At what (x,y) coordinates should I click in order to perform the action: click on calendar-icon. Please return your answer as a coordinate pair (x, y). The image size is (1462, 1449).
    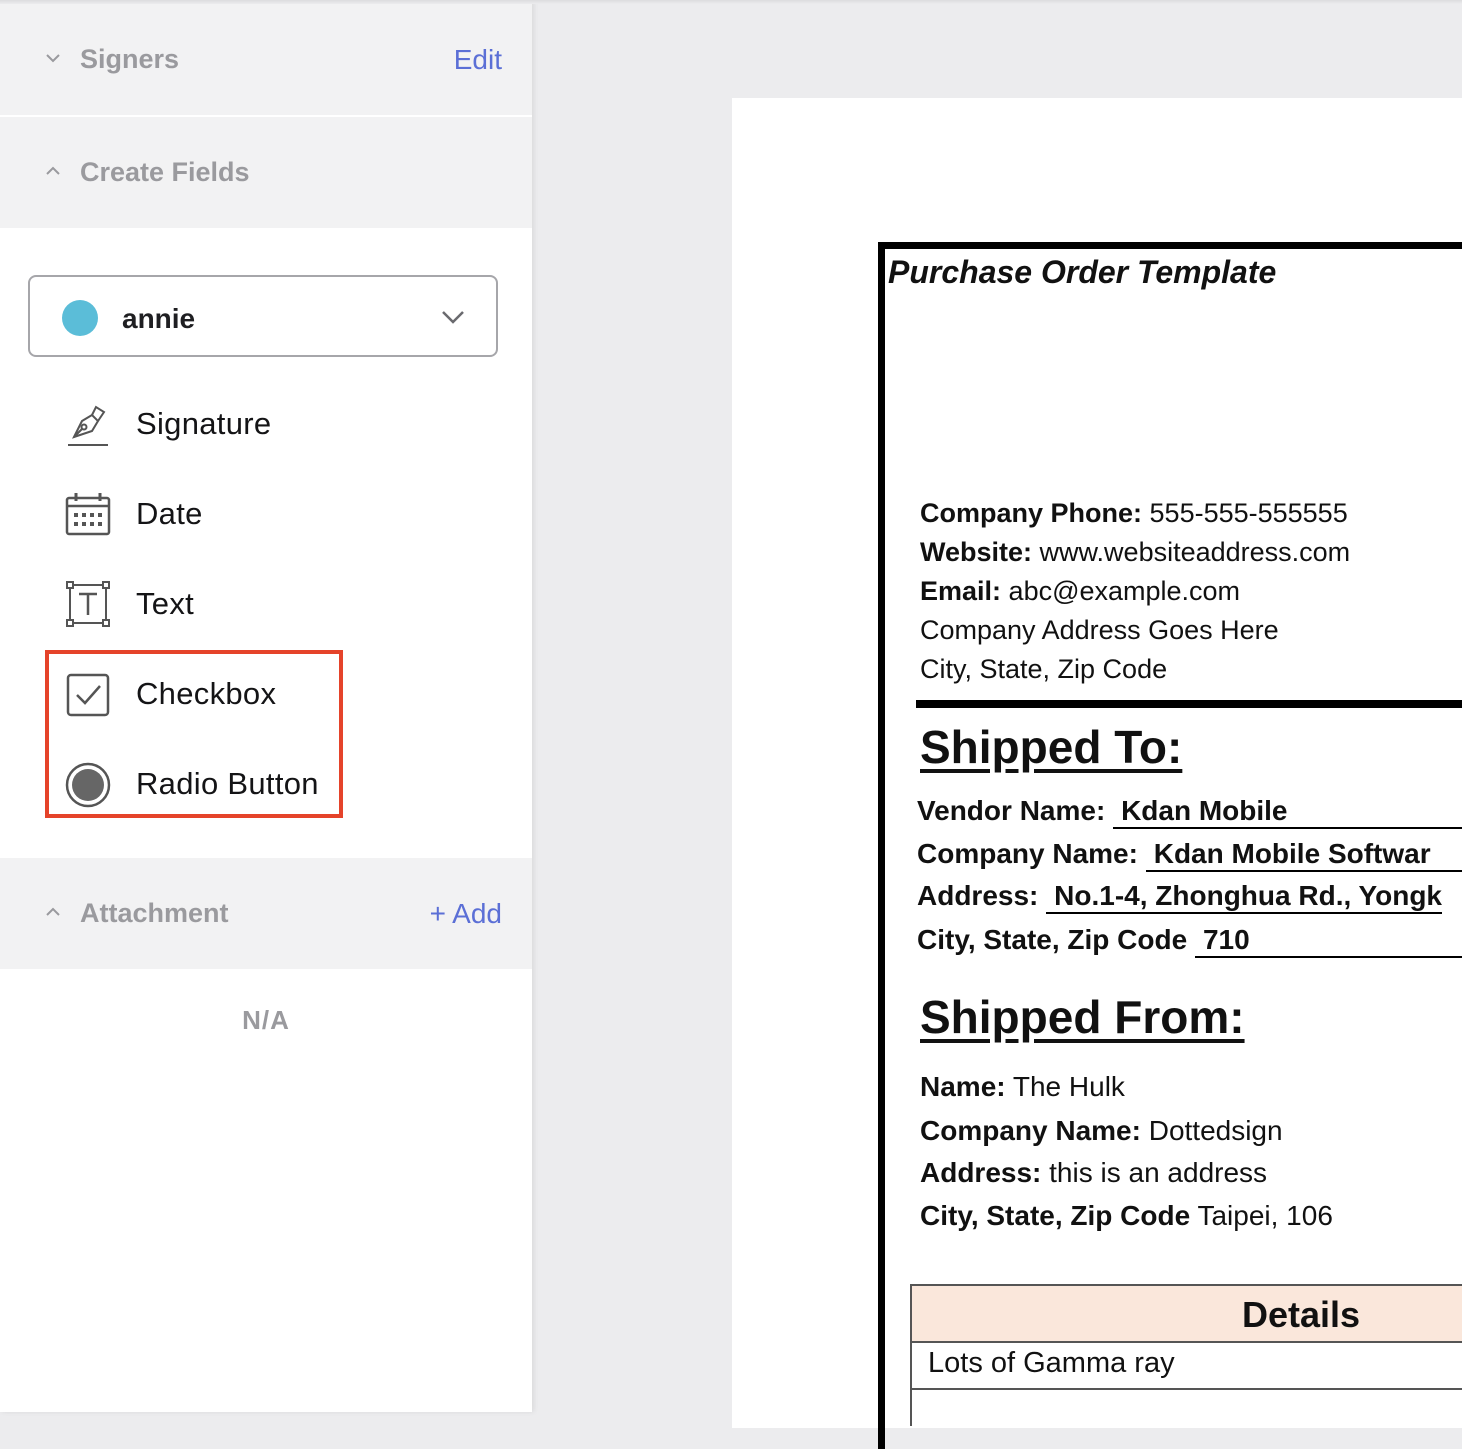
    Looking at the image, I should click on (88, 514).